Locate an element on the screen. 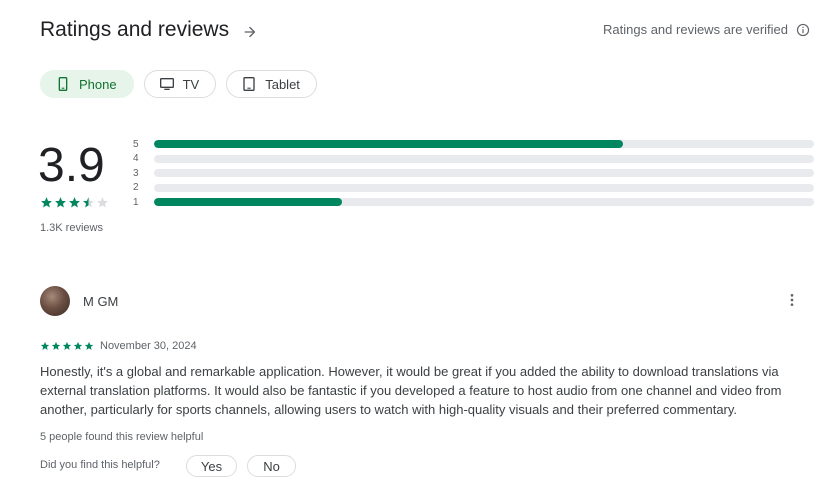 This screenshot has width=838, height=487. arrow-right-icon is located at coordinates (250, 32).